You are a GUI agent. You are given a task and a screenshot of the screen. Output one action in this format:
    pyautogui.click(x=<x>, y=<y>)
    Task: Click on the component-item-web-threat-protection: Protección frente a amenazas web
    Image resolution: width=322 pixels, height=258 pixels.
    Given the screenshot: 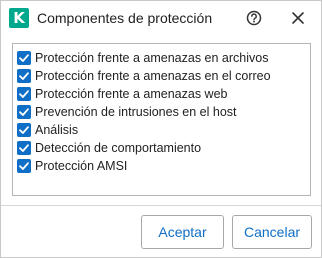 What is the action you would take?
    pyautogui.click(x=161, y=94)
    